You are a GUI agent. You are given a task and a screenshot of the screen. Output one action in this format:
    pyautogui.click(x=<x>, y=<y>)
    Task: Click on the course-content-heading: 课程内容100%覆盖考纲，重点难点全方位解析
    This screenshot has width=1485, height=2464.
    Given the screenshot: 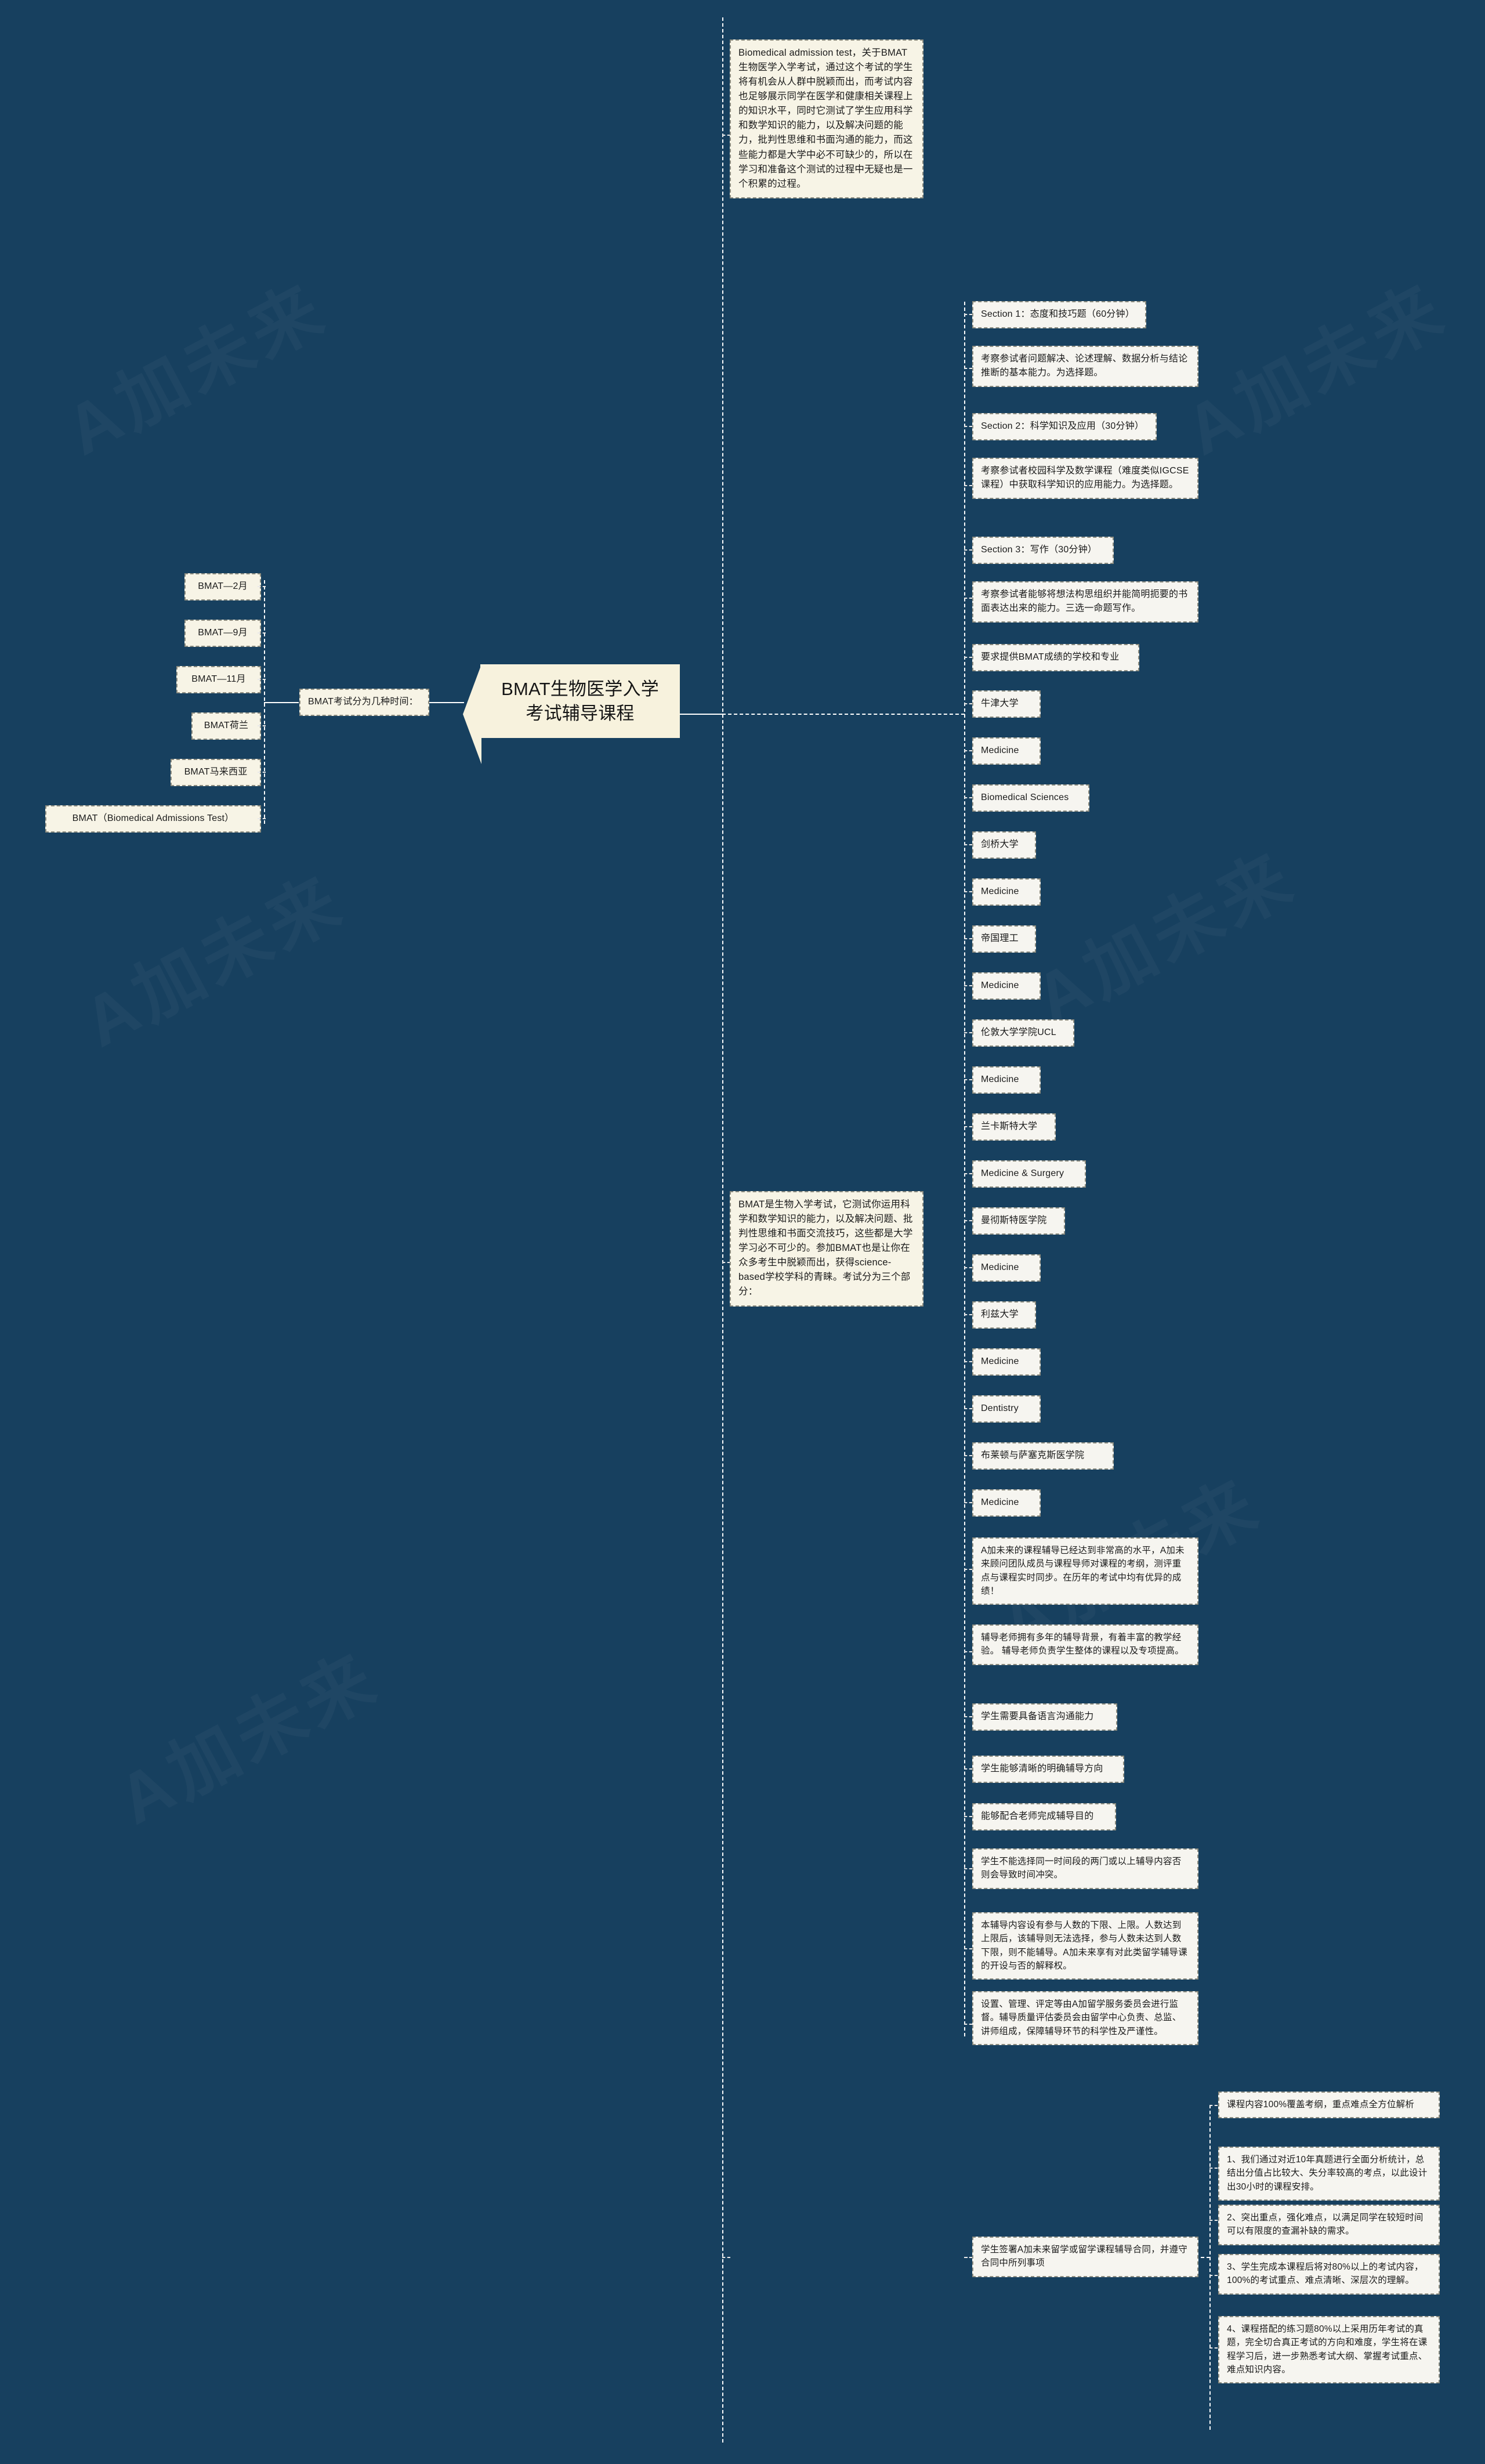 What is the action you would take?
    pyautogui.click(x=1329, y=2105)
    